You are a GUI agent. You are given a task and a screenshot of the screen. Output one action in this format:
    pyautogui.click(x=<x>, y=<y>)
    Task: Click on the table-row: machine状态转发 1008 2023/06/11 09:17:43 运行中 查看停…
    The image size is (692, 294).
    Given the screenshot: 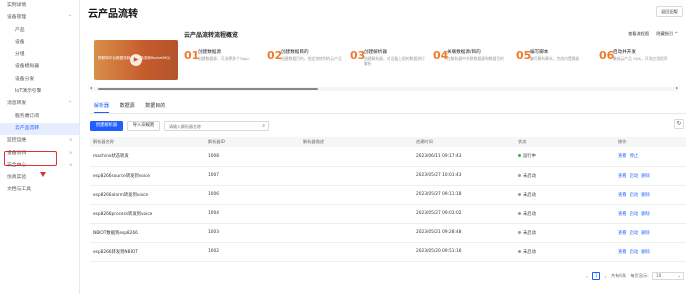 What is the action you would take?
    pyautogui.click(x=388, y=157)
    